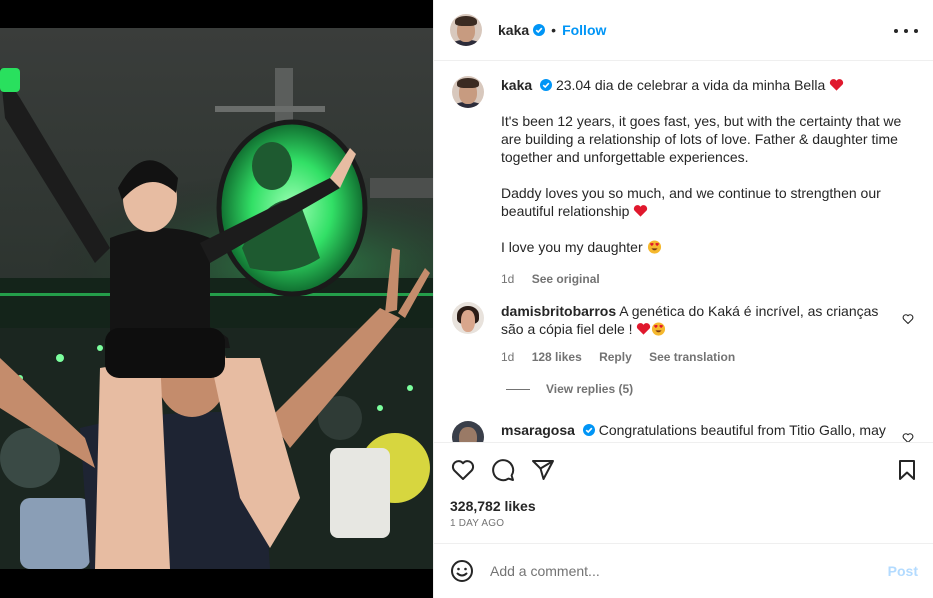 The width and height of the screenshot is (933, 598). I want to click on commenter-username: msaragosa, so click(538, 430).